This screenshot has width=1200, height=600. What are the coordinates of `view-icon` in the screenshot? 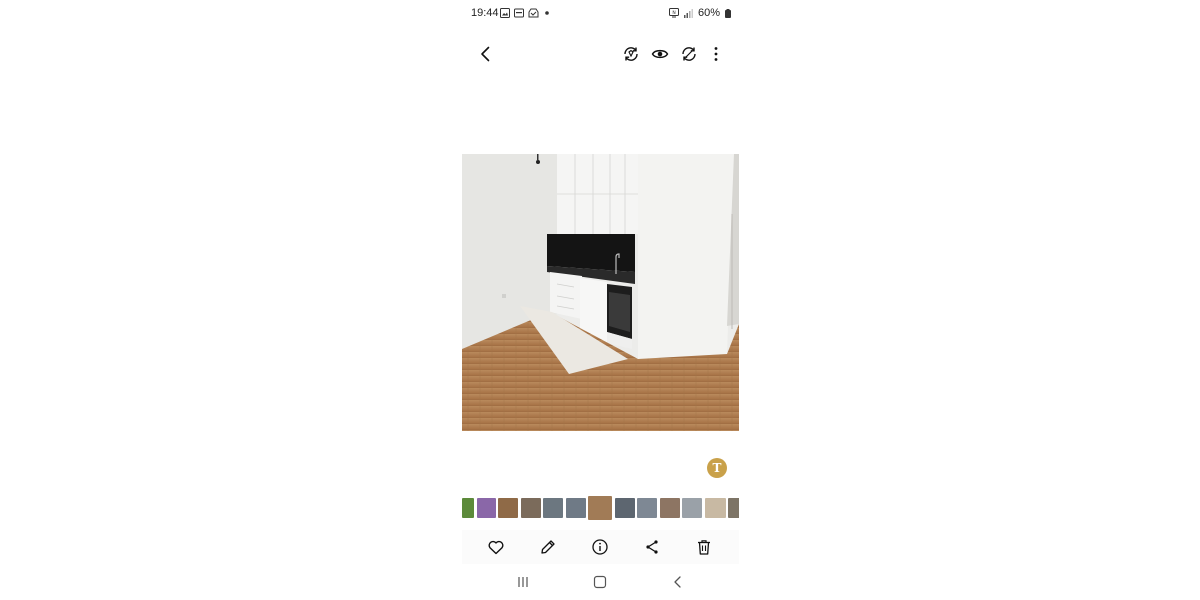 It's located at (660, 54).